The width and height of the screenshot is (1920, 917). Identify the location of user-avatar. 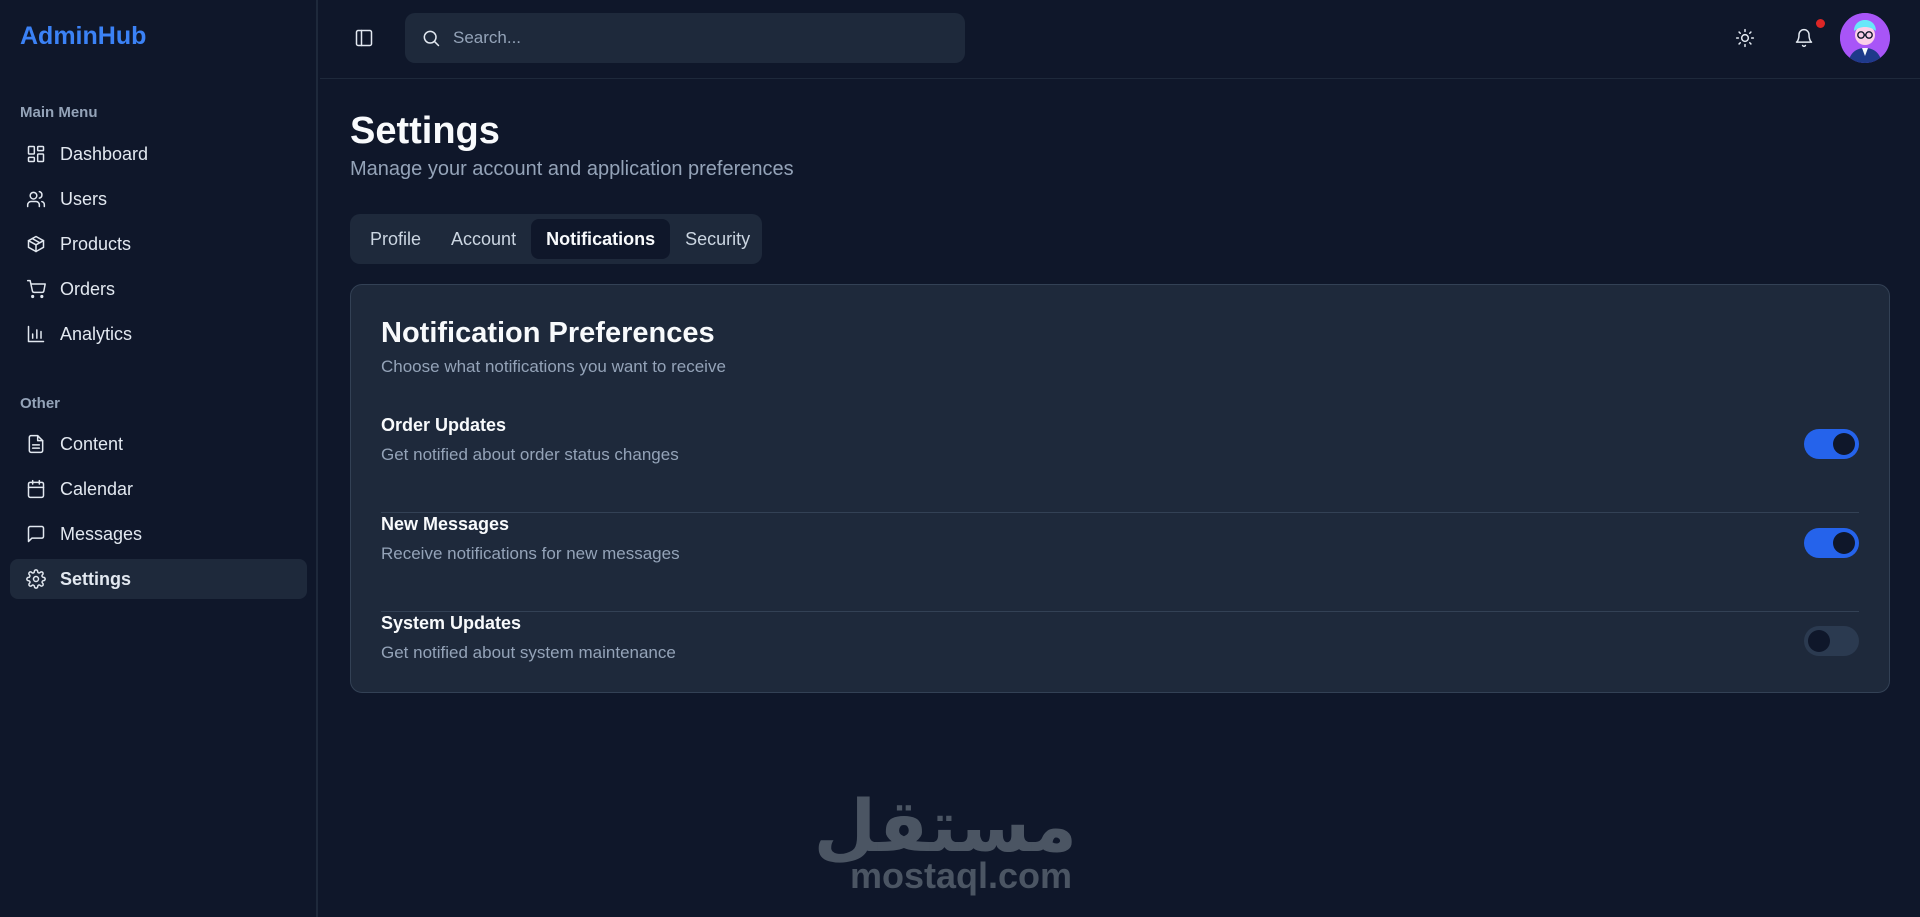
(1865, 38).